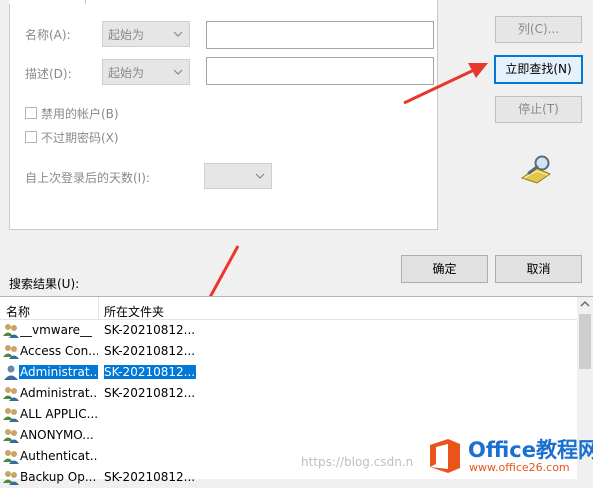 The width and height of the screenshot is (593, 488). I want to click on column-header-folder: 所在文件夹, so click(134, 311).